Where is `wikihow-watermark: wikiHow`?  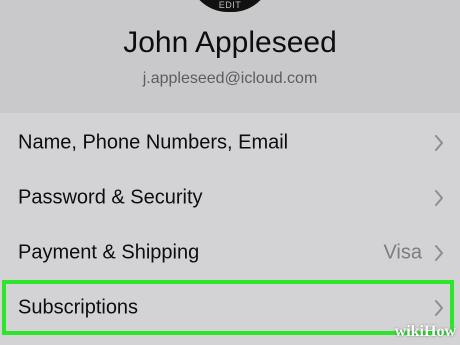 wikihow-watermark: wikiHow is located at coordinates (425, 332).